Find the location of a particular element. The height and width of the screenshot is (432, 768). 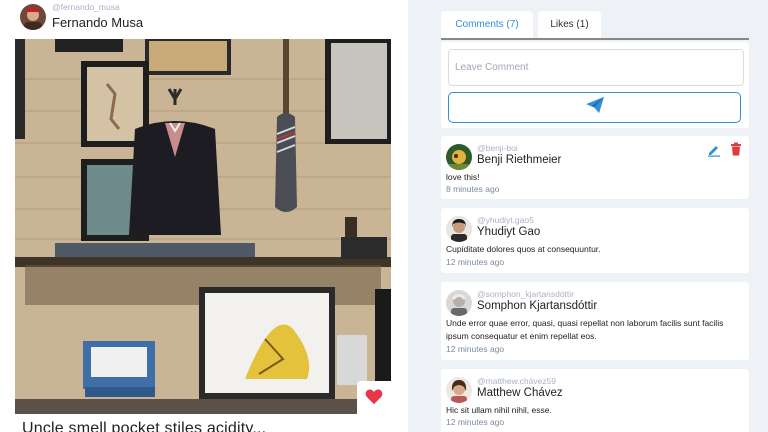

tab-comments: Comments (7) is located at coordinates (487, 24).